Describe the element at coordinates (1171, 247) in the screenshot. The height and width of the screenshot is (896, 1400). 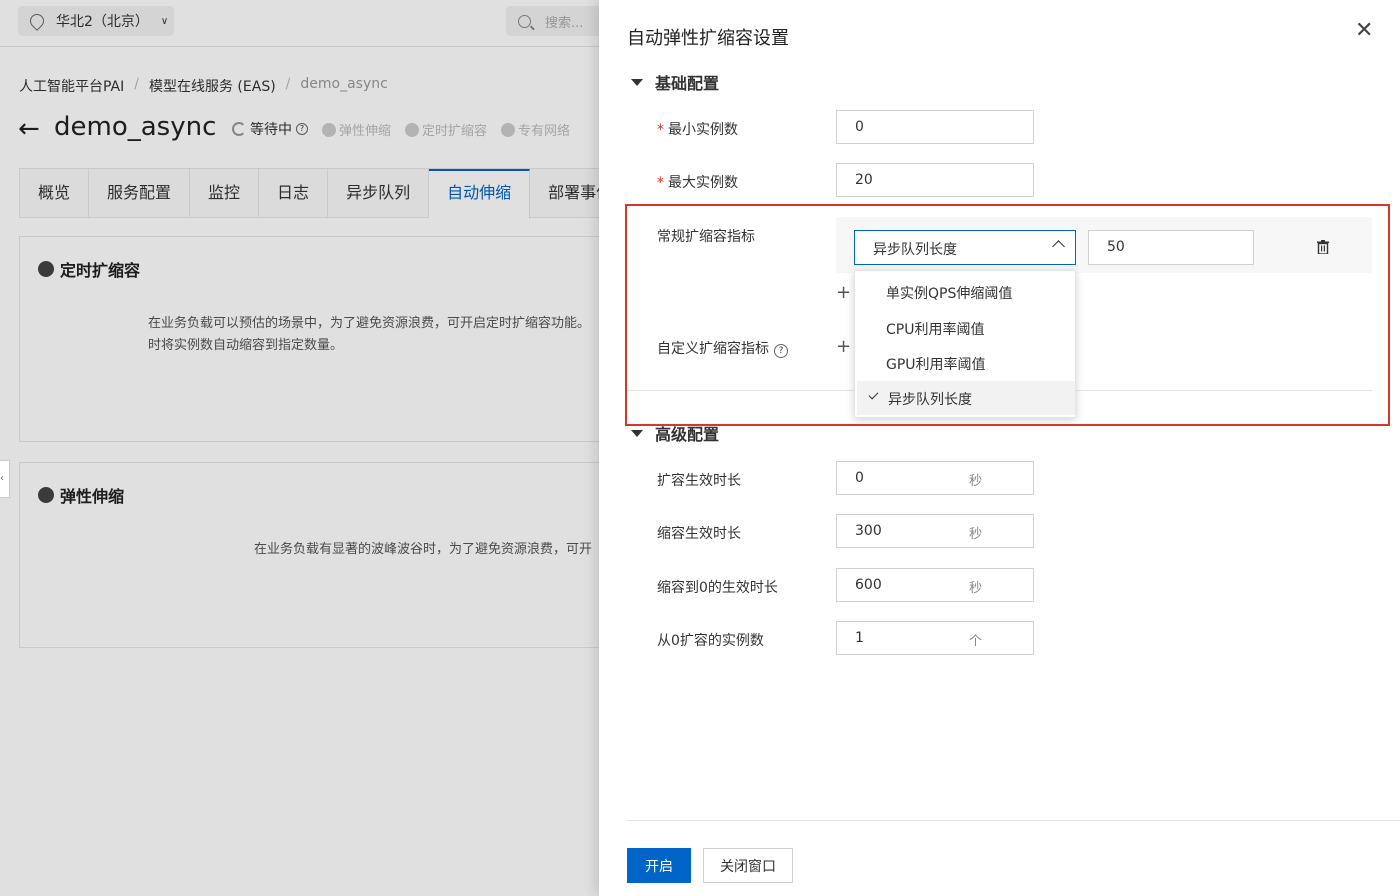
I see `metric-threshold-input: 50` at that location.